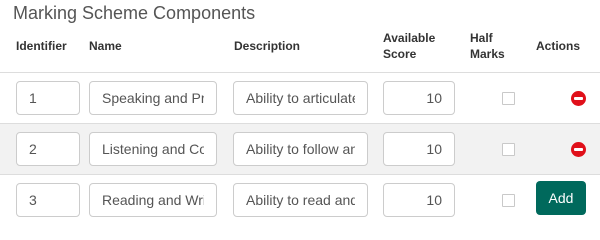 The image size is (600, 240). Describe the element at coordinates (561, 198) in the screenshot. I see `add-row-button: Add` at that location.